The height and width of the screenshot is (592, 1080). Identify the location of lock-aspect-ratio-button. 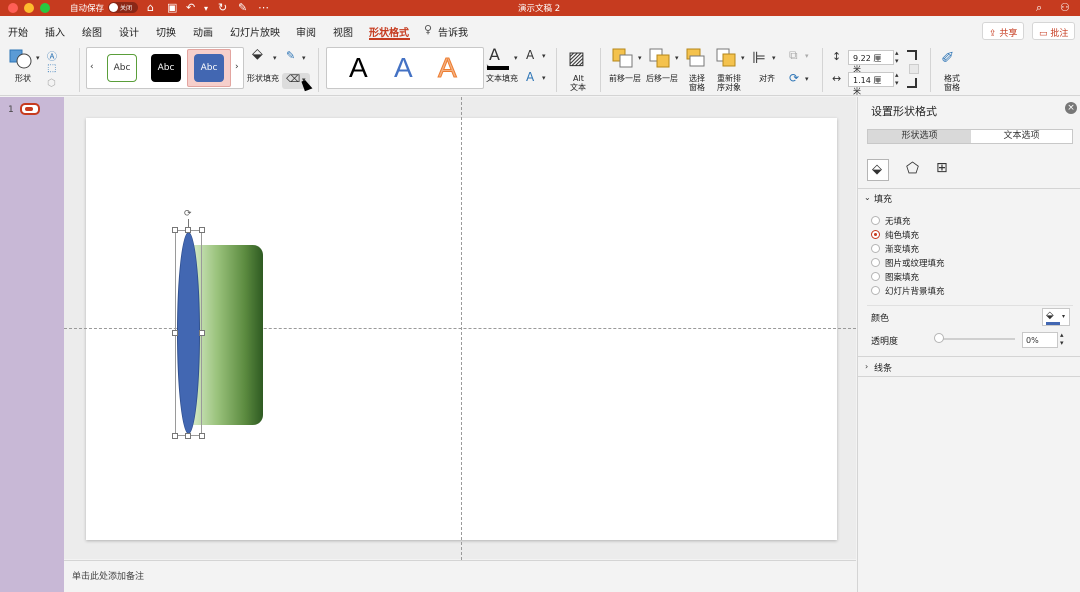
(914, 69).